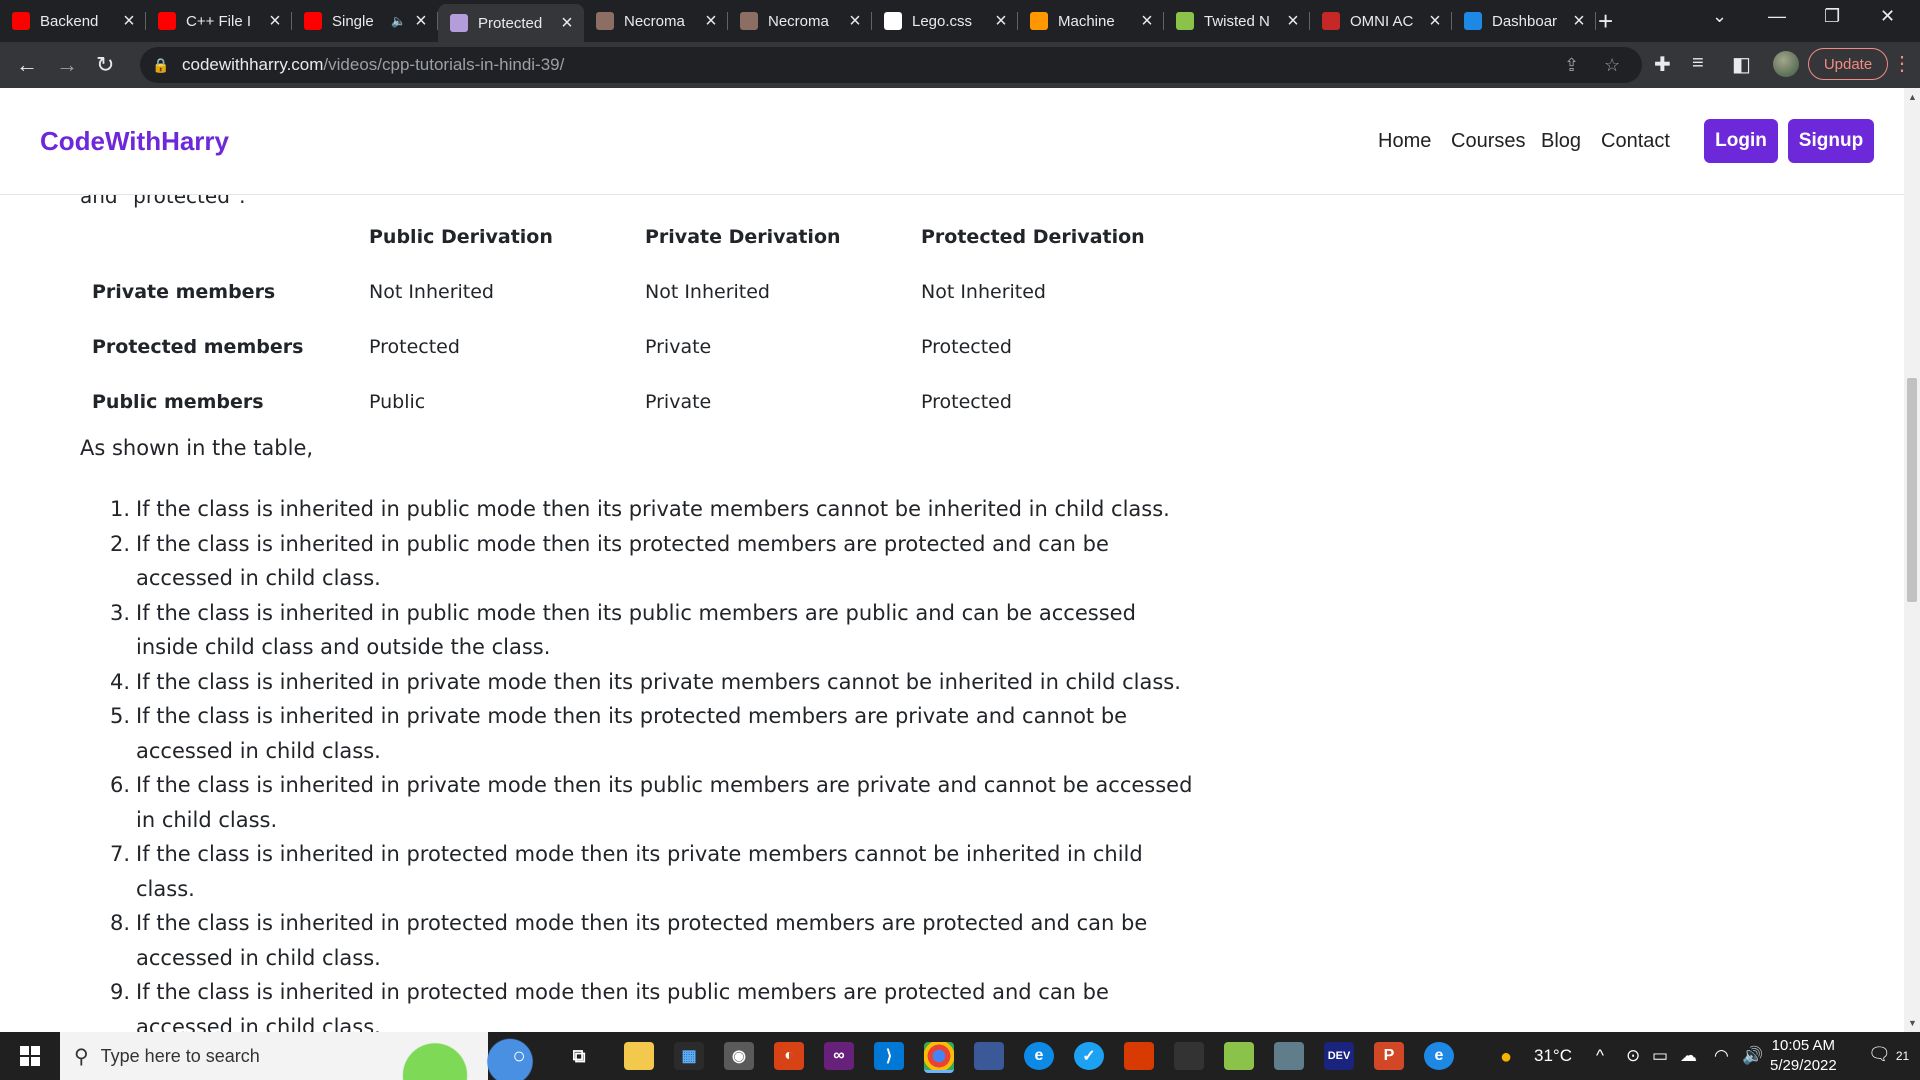 This screenshot has height=1080, width=1920. I want to click on cortana-icon: ○, so click(519, 1056).